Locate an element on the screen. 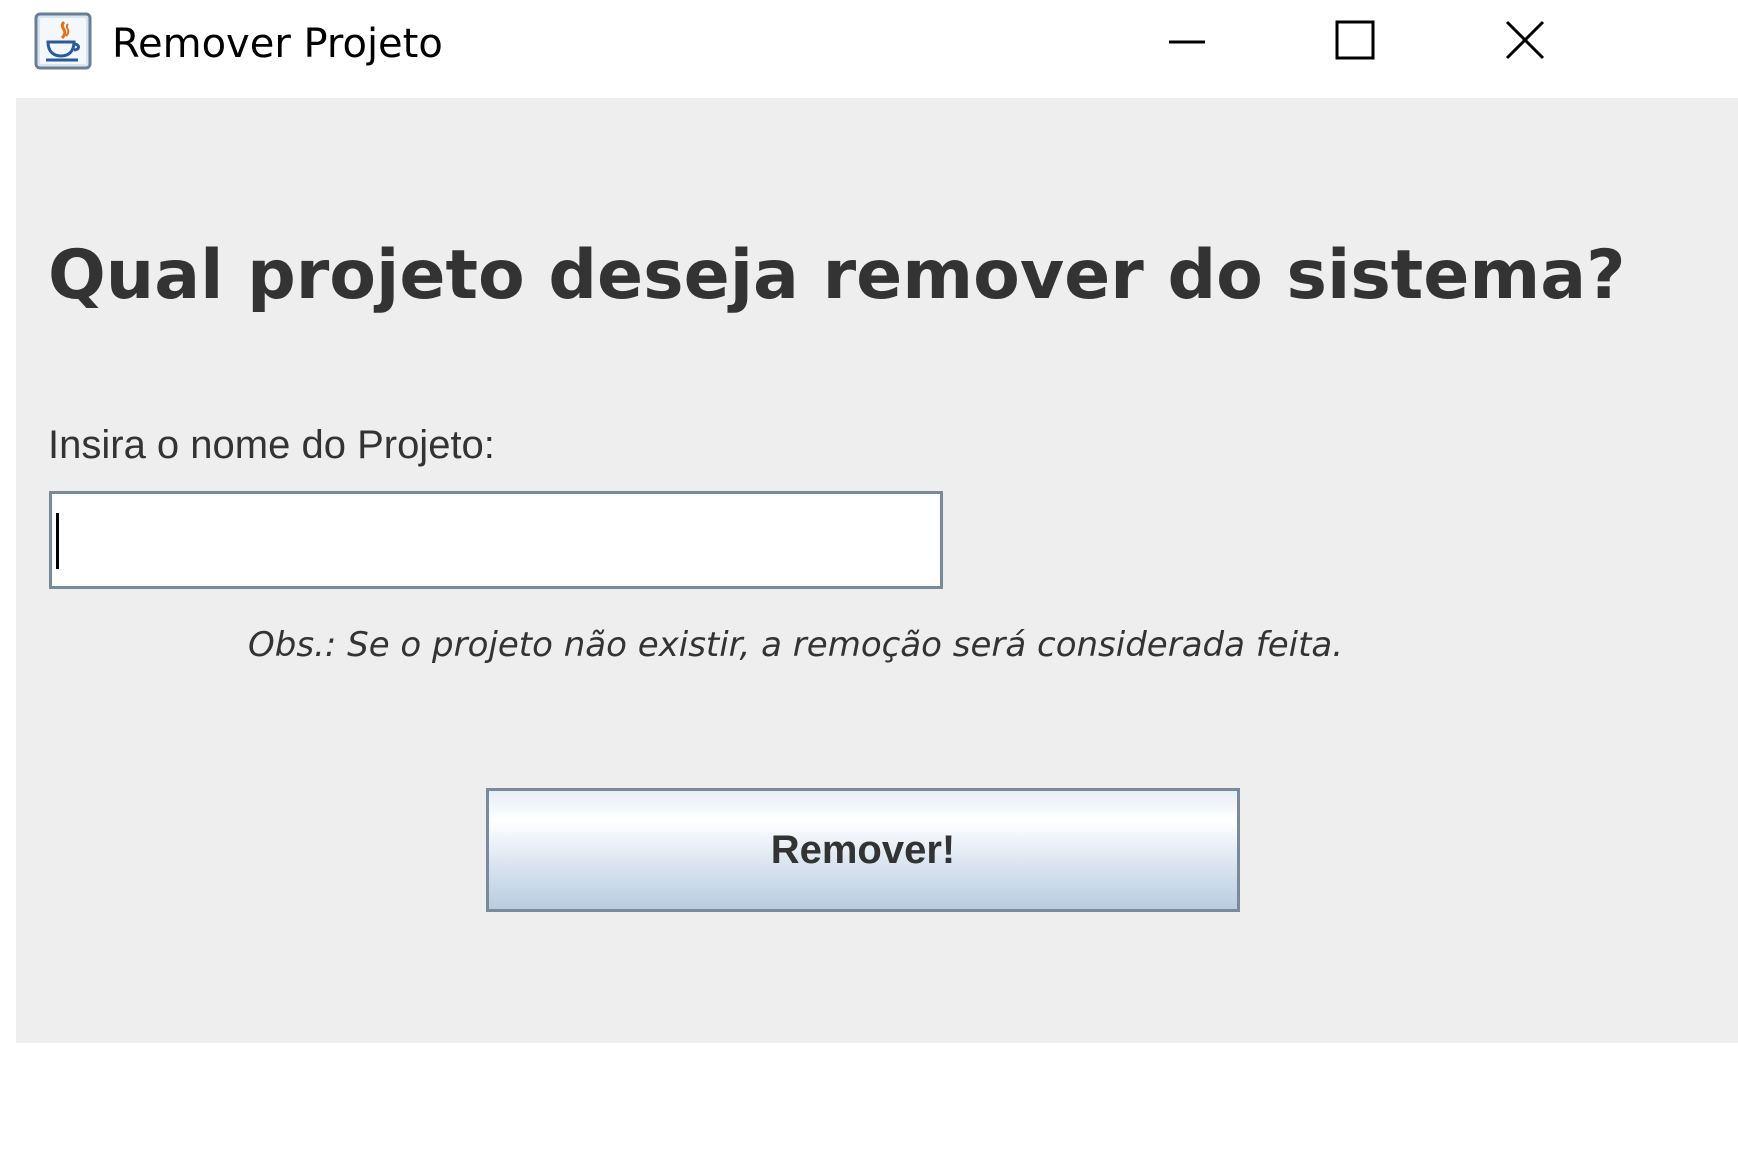 Image resolution: width=1738 pixels, height=1156 pixels. project-name-input is located at coordinates (496, 540).